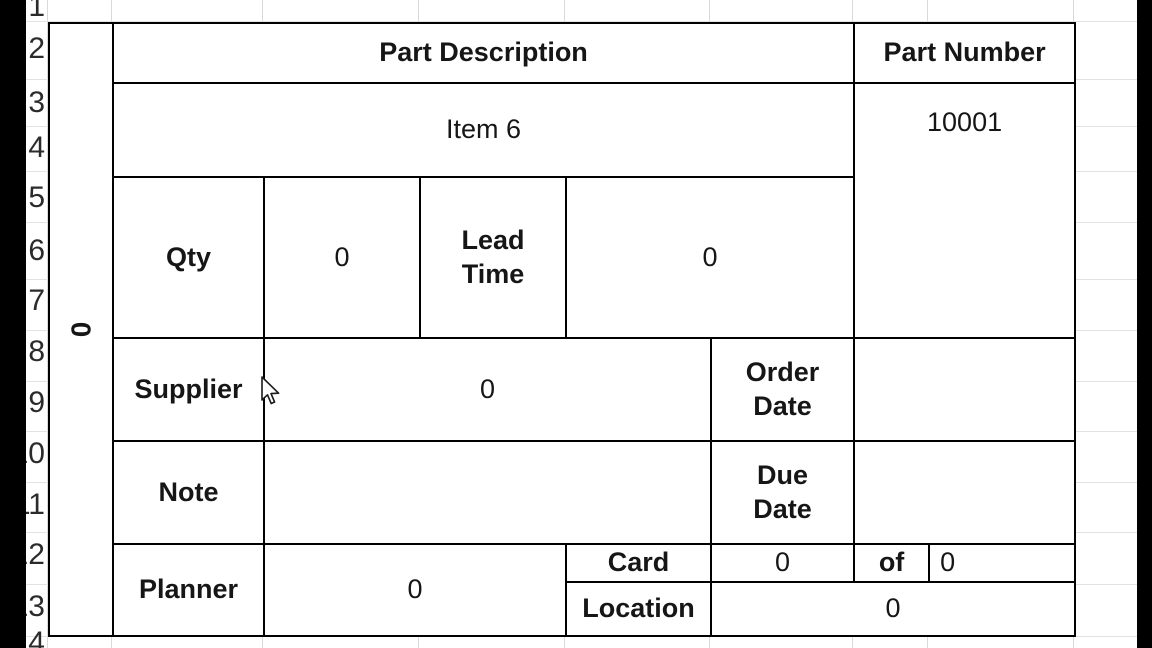 This screenshot has width=1152, height=648. I want to click on value-due-date, so click(965, 492).